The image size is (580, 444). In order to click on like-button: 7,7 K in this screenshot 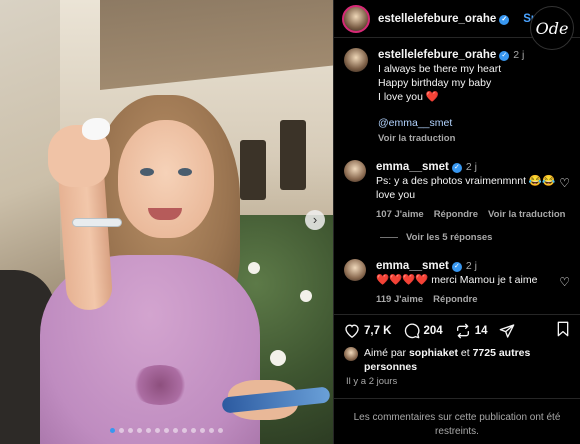, I will do `click(368, 330)`.